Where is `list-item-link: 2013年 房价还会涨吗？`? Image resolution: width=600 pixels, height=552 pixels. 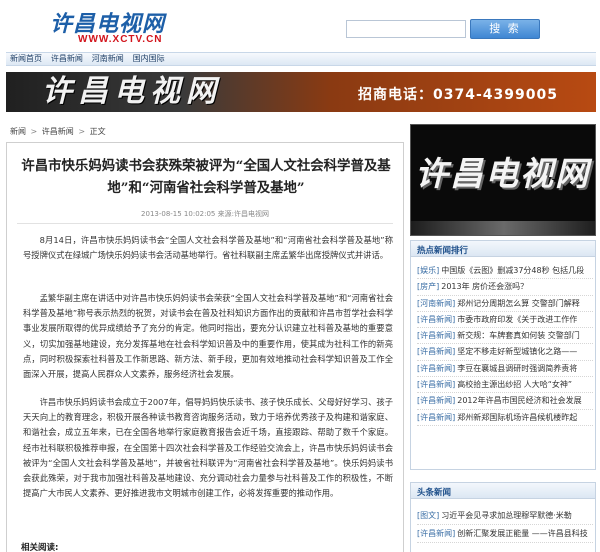 list-item-link: 2013年 房价还会涨吗？ is located at coordinates (484, 286).